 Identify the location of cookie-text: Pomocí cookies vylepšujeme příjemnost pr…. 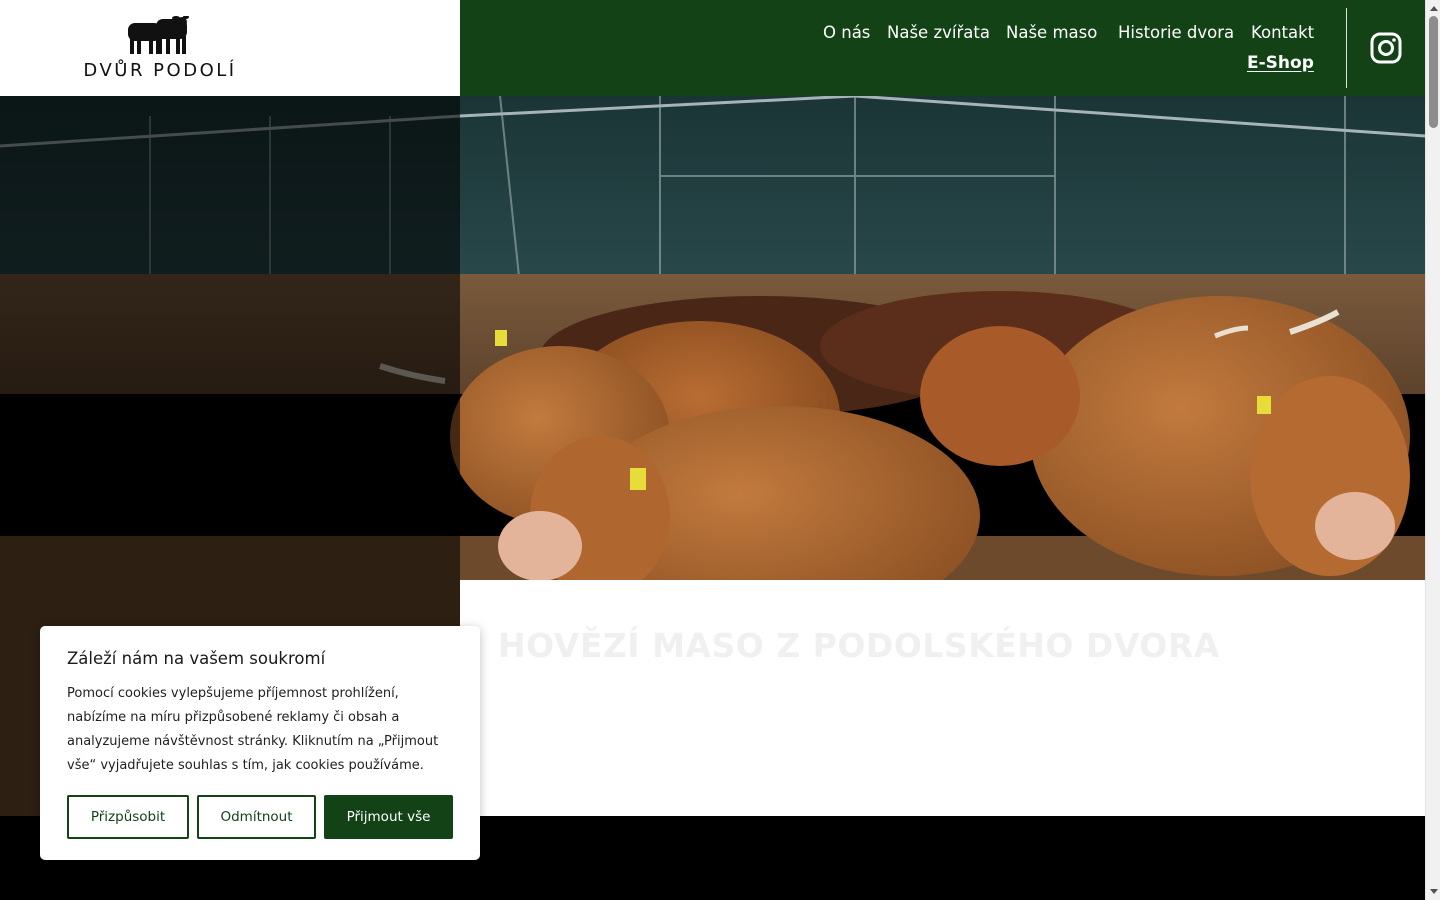
(253, 729).